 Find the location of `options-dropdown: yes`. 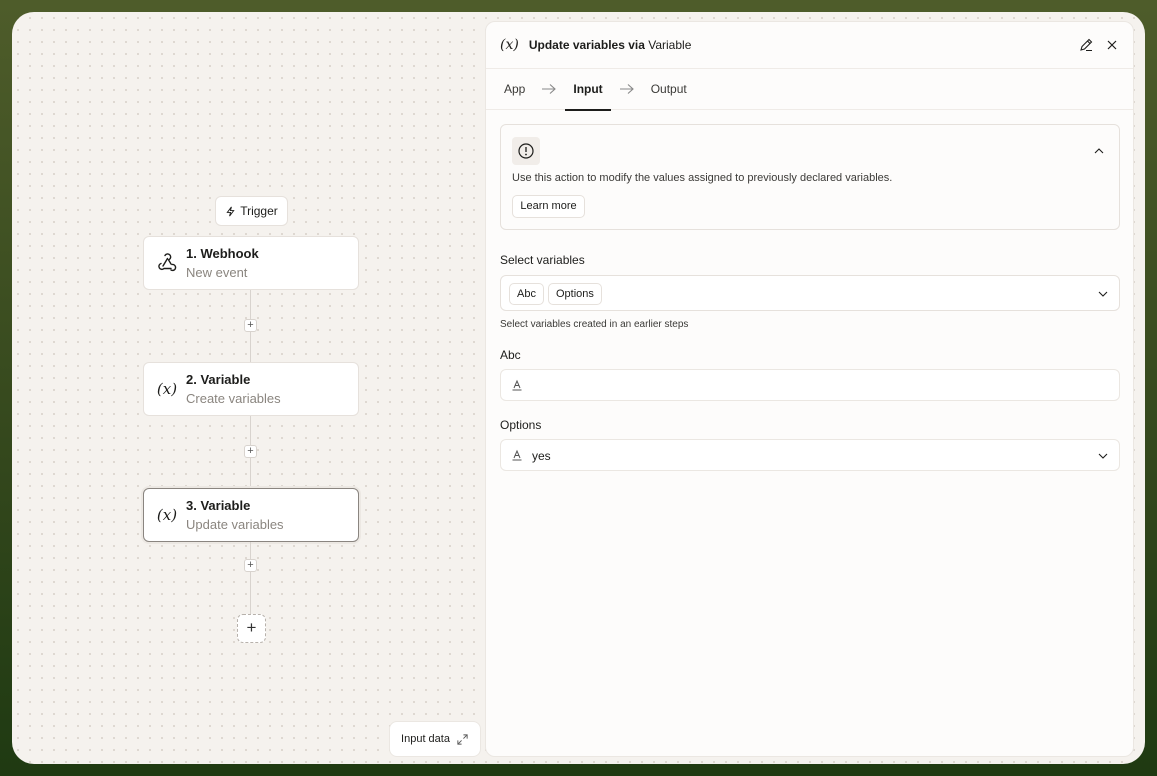

options-dropdown: yes is located at coordinates (810, 455).